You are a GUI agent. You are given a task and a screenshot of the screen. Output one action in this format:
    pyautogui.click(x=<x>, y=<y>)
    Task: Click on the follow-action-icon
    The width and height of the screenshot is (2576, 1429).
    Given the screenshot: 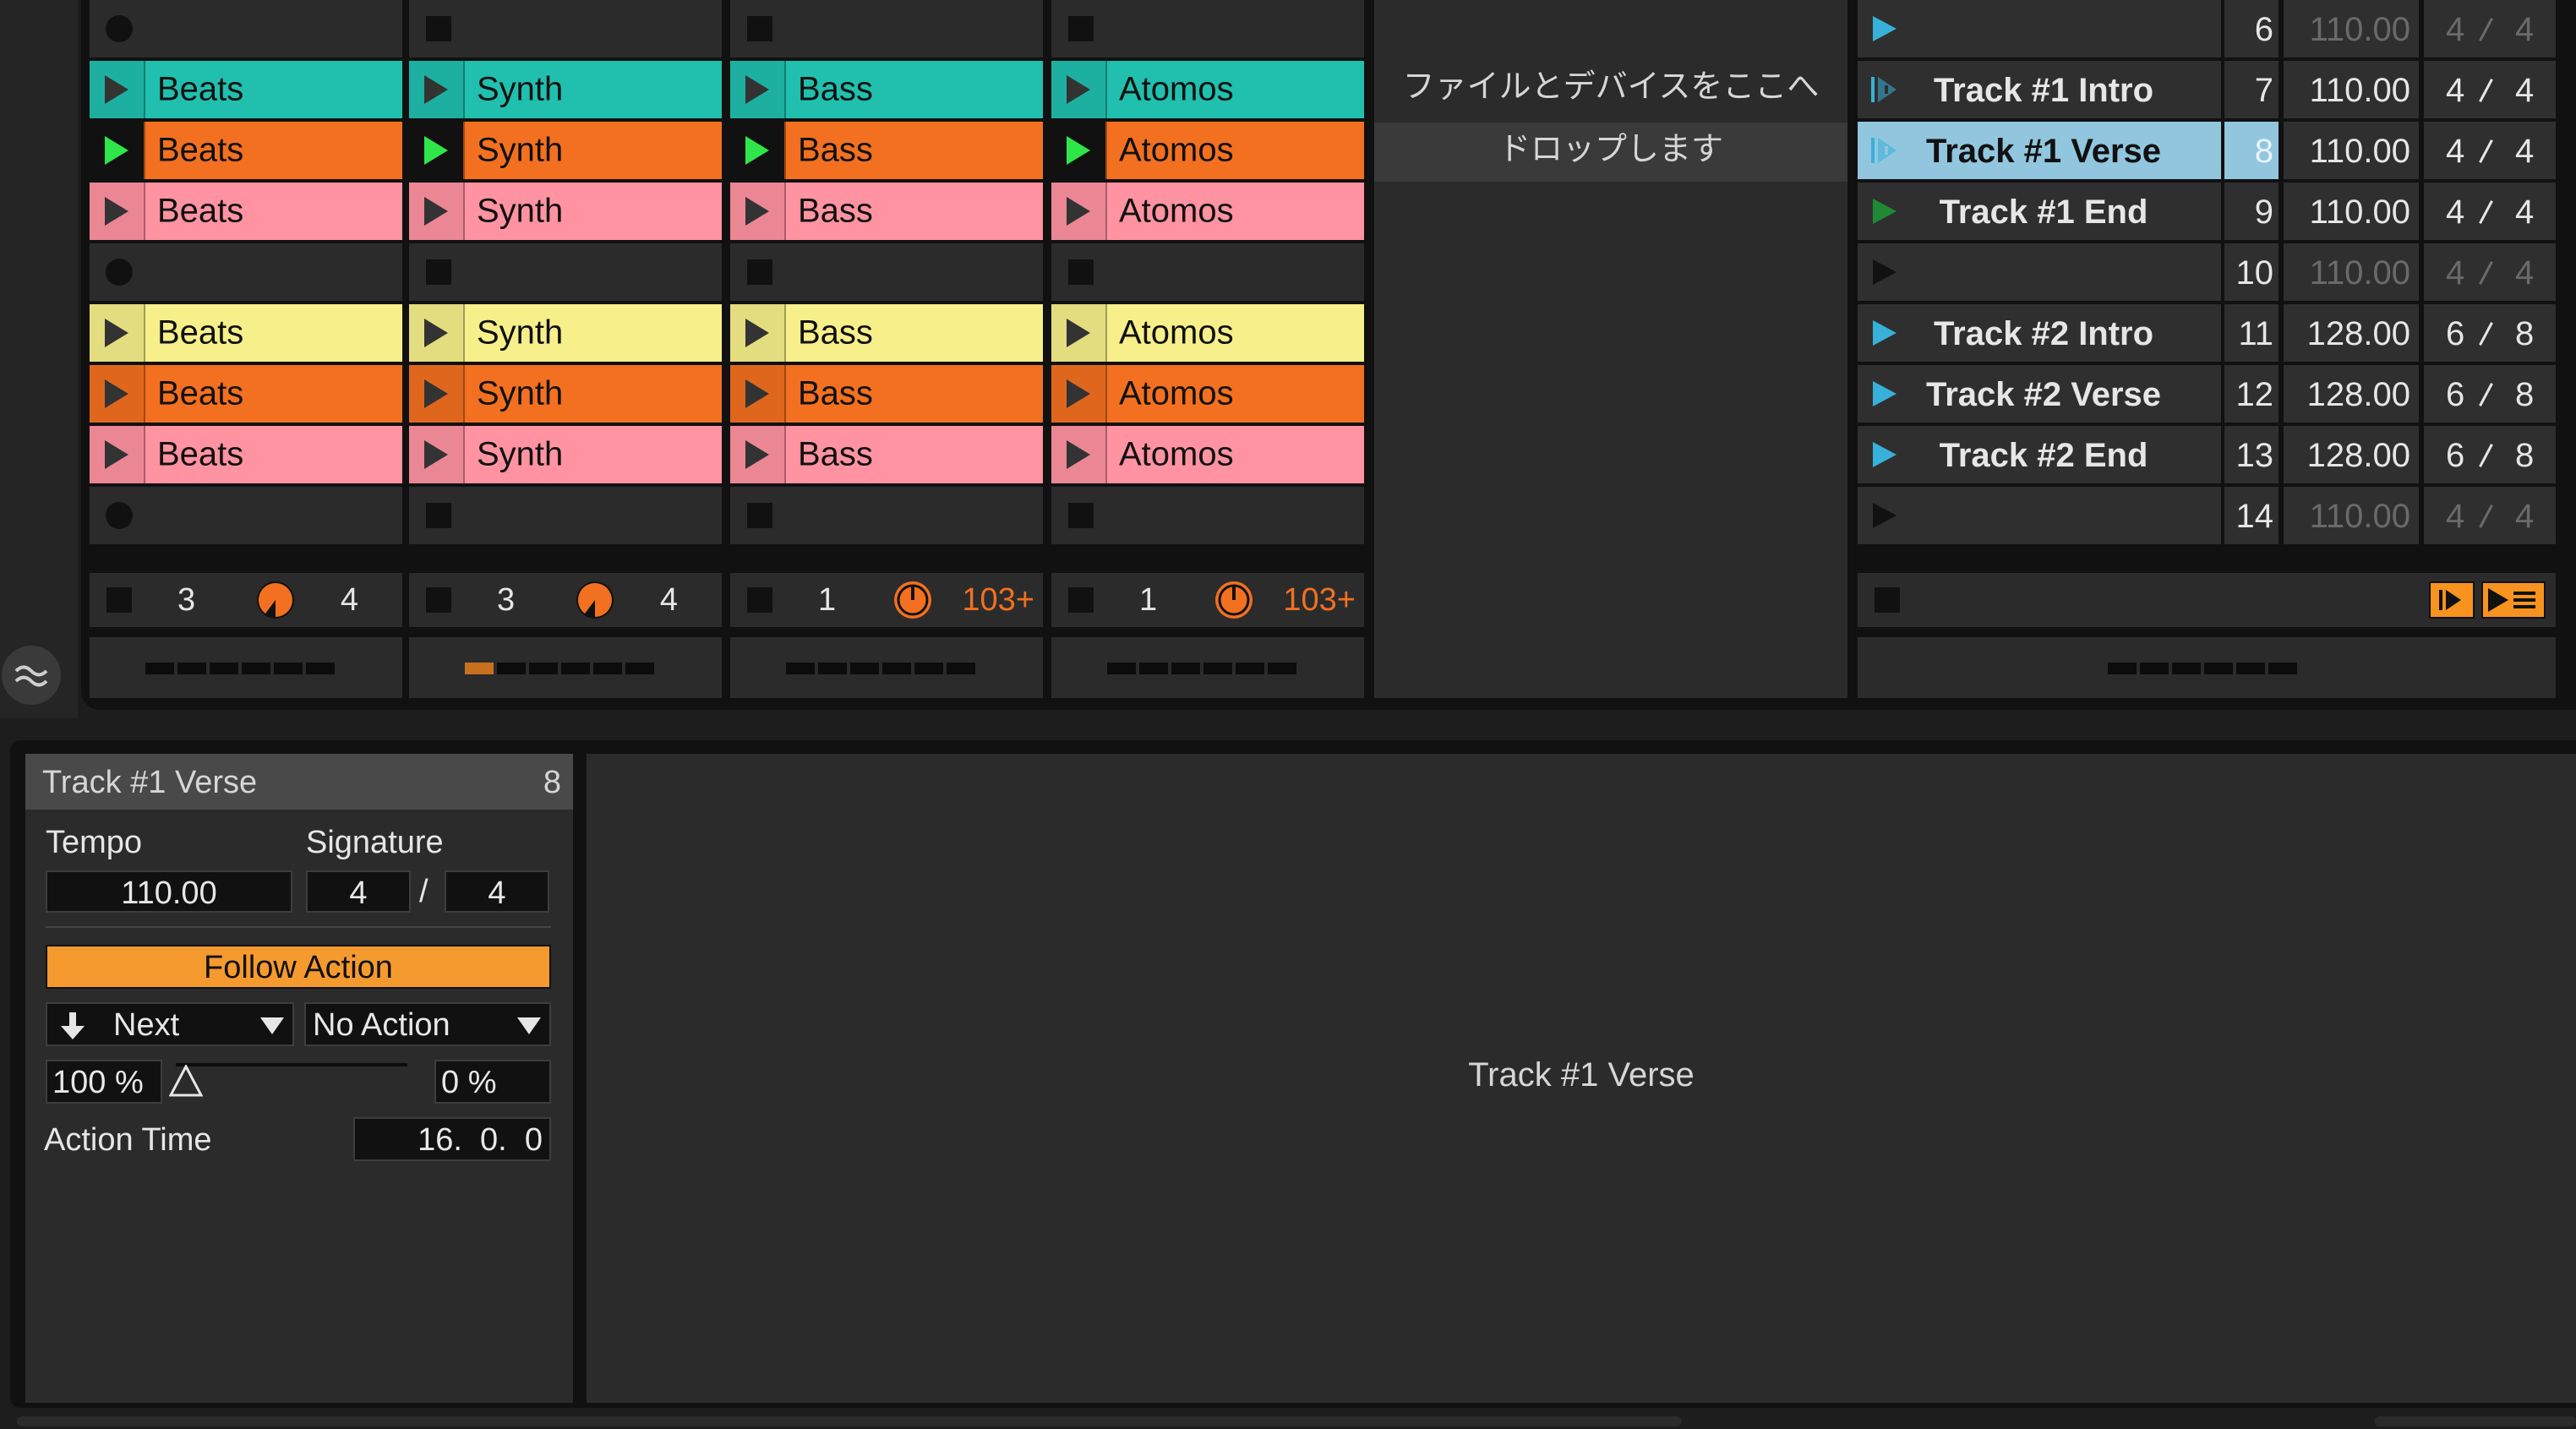 What is the action you would take?
    pyautogui.click(x=2452, y=600)
    